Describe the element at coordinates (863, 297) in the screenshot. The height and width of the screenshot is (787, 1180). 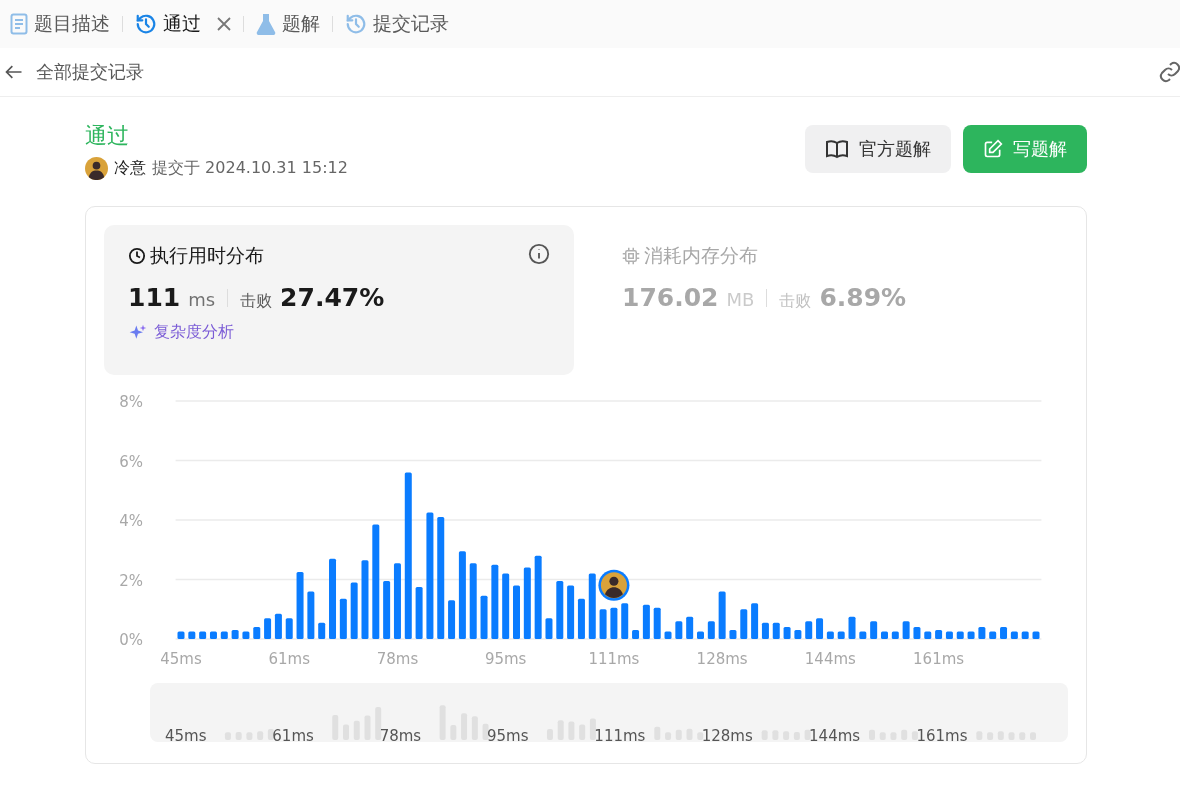
I see `beat-percentage: 6.89%` at that location.